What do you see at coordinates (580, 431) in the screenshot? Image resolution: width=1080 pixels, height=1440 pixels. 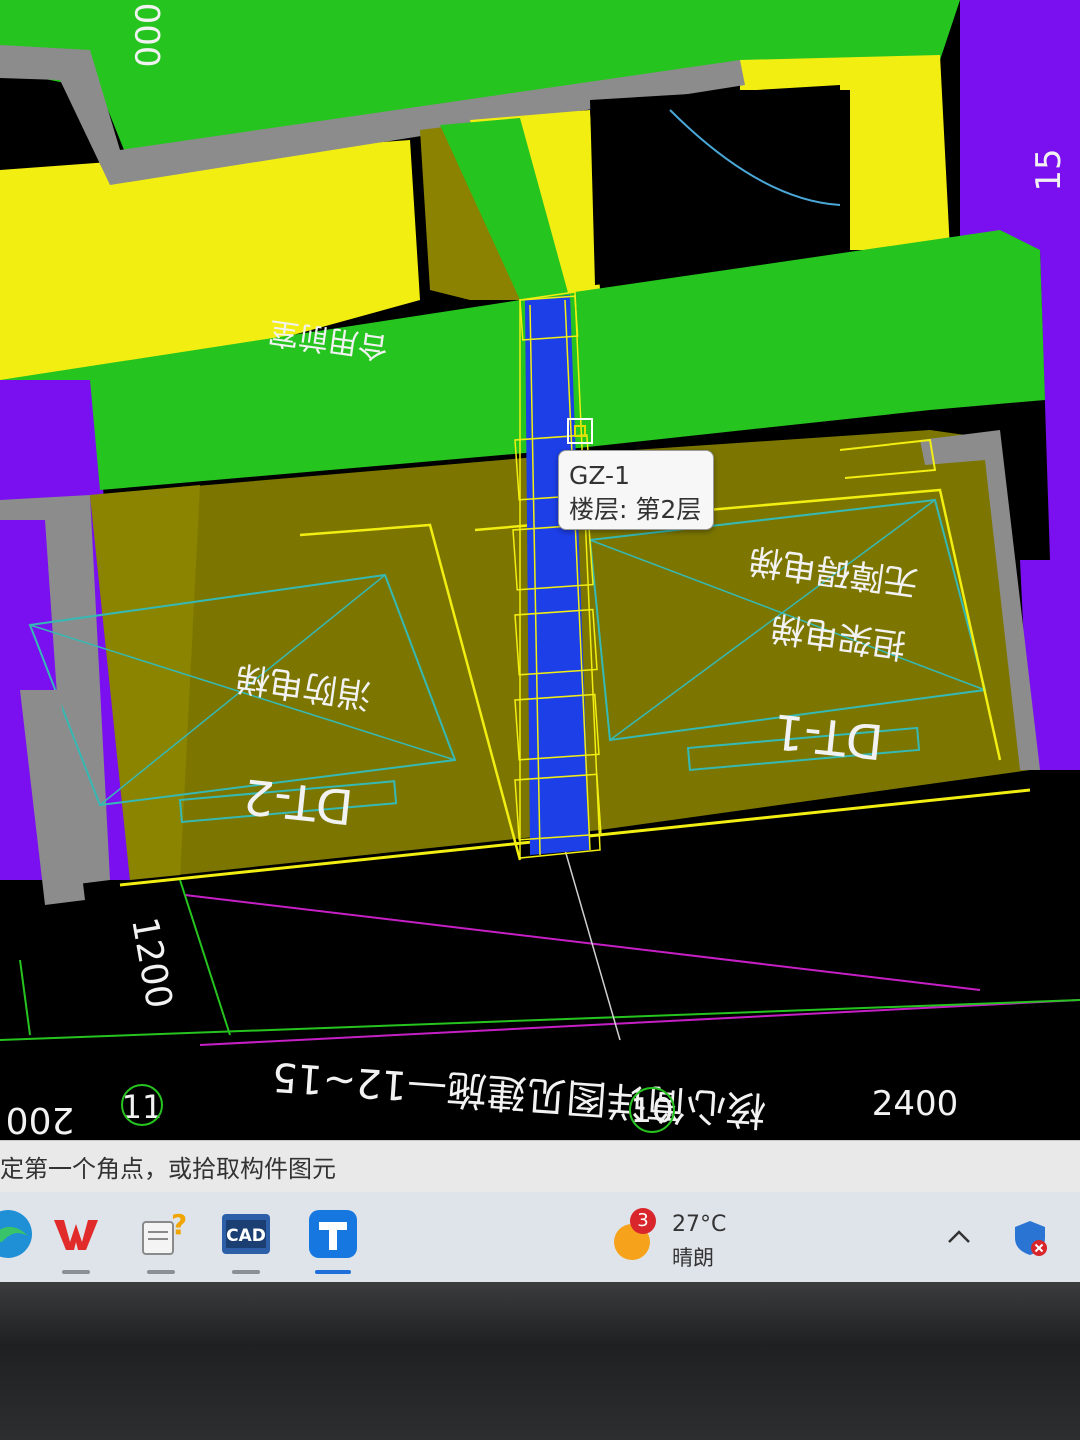 I see `pick-cursor-icon` at bounding box center [580, 431].